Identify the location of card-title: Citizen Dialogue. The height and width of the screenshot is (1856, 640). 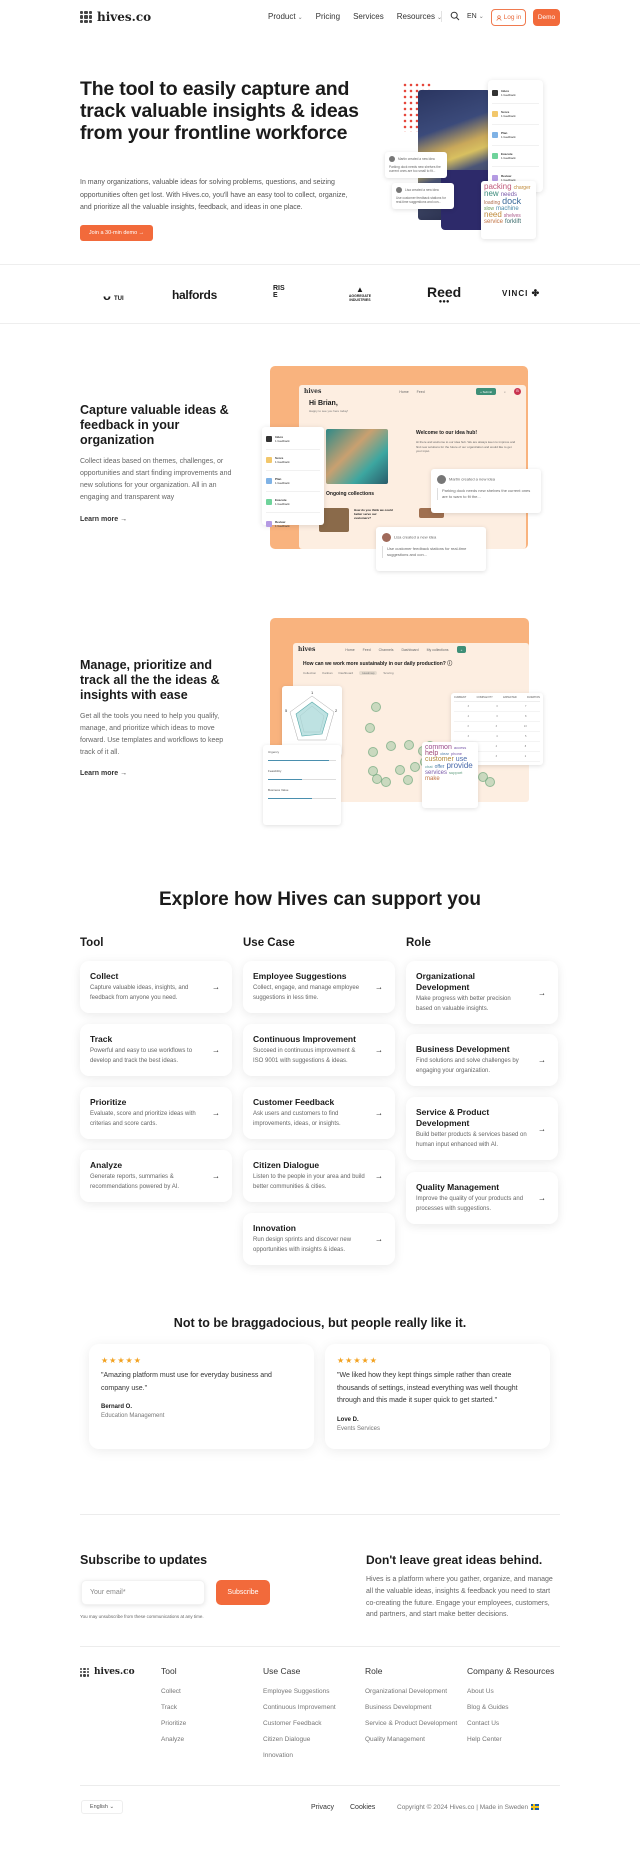
(286, 1165).